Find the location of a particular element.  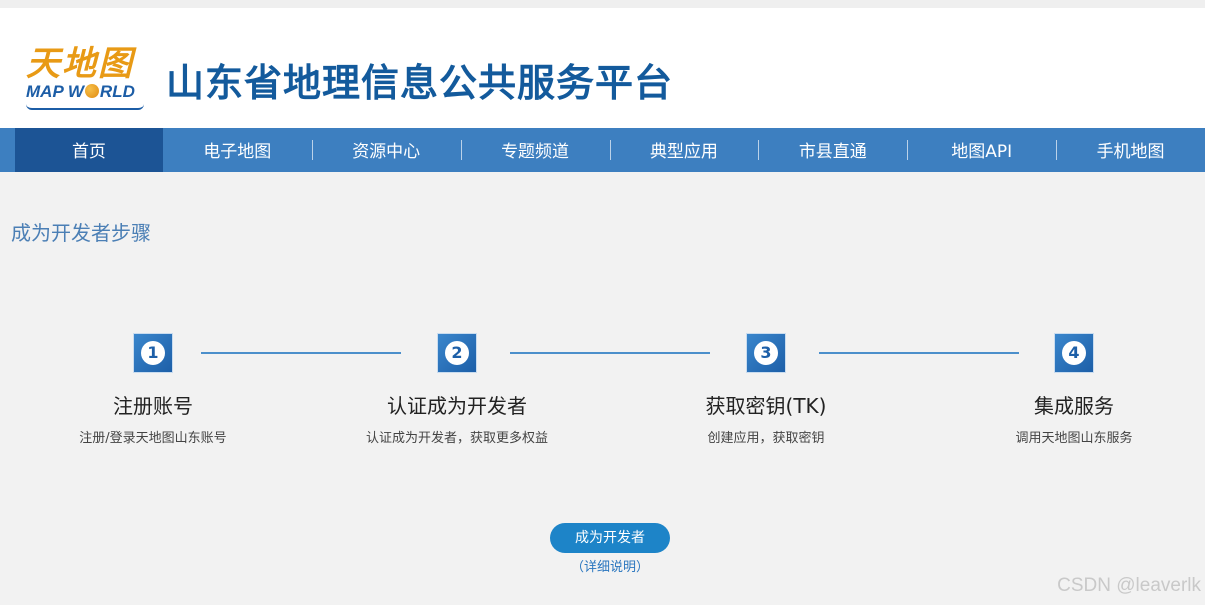

step-number-badge: 4 is located at coordinates (1074, 353).